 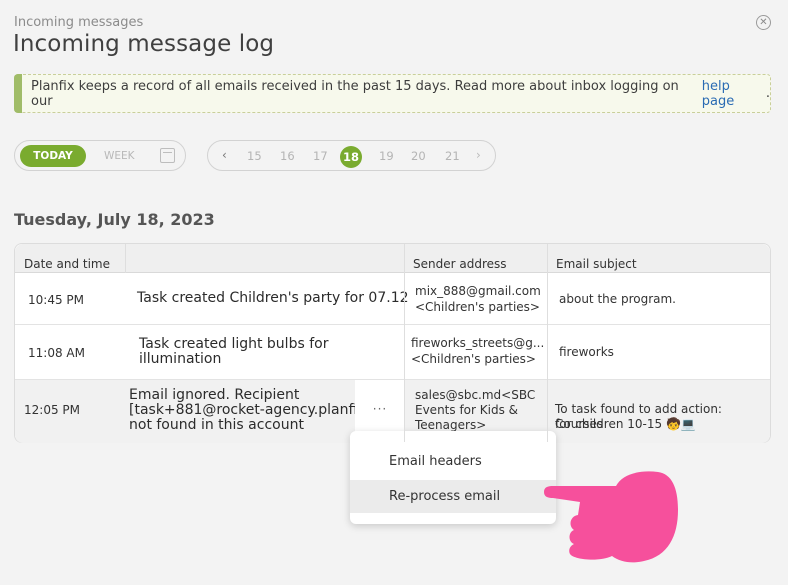 What do you see at coordinates (452, 156) in the screenshot?
I see `day-21: 21` at bounding box center [452, 156].